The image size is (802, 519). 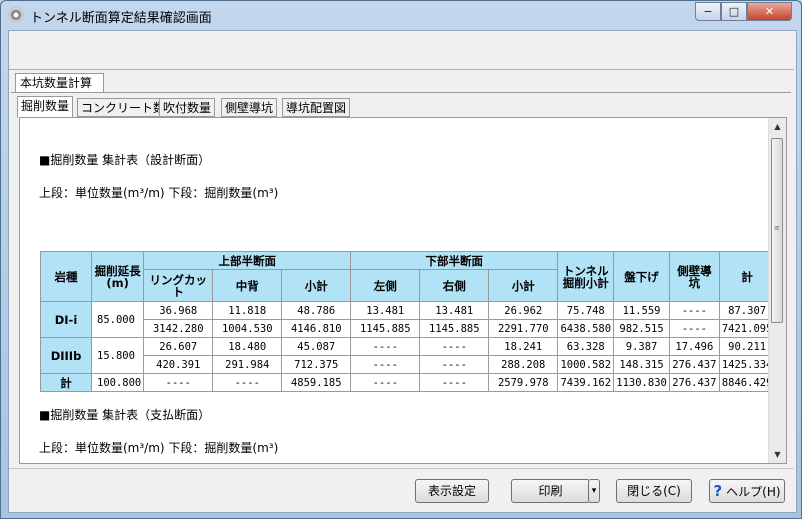 What do you see at coordinates (718, 491) in the screenshot?
I see `help-icon: ?` at bounding box center [718, 491].